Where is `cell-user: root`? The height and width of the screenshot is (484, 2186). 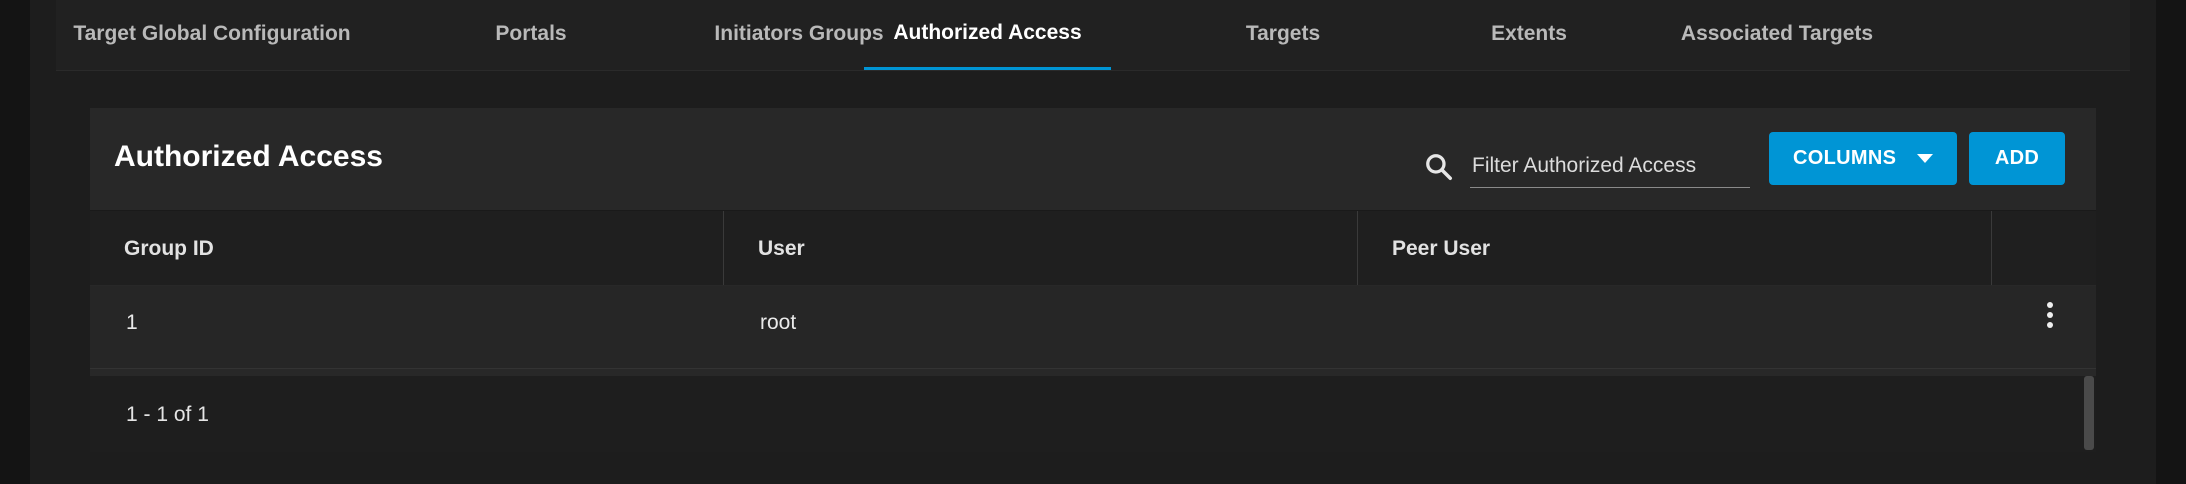
cell-user: root is located at coordinates (778, 322).